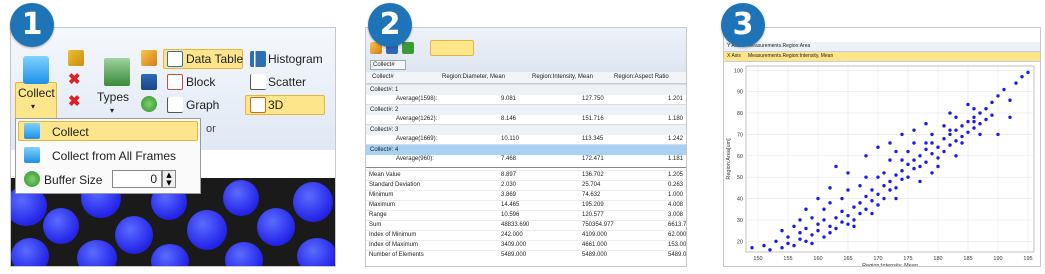  What do you see at coordinates (113, 97) in the screenshot?
I see `types-button-label: Types` at bounding box center [113, 97].